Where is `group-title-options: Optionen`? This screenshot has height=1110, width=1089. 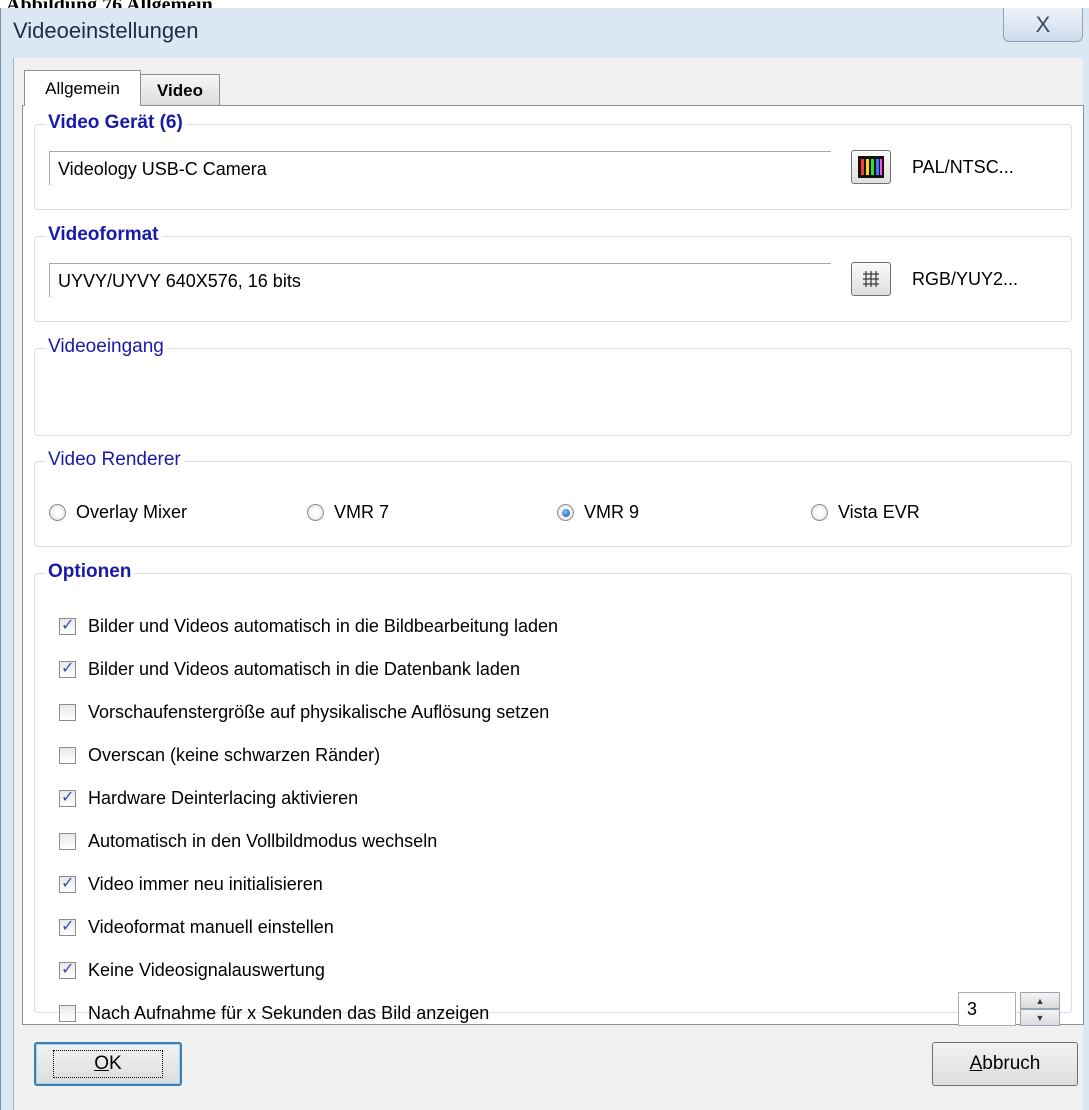
group-title-options: Optionen is located at coordinates (90, 572).